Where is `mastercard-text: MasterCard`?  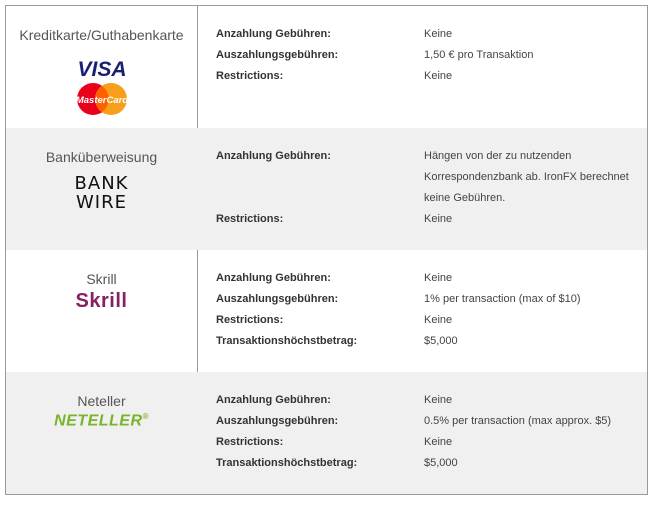
mastercard-text: MasterCard is located at coordinates (101, 100).